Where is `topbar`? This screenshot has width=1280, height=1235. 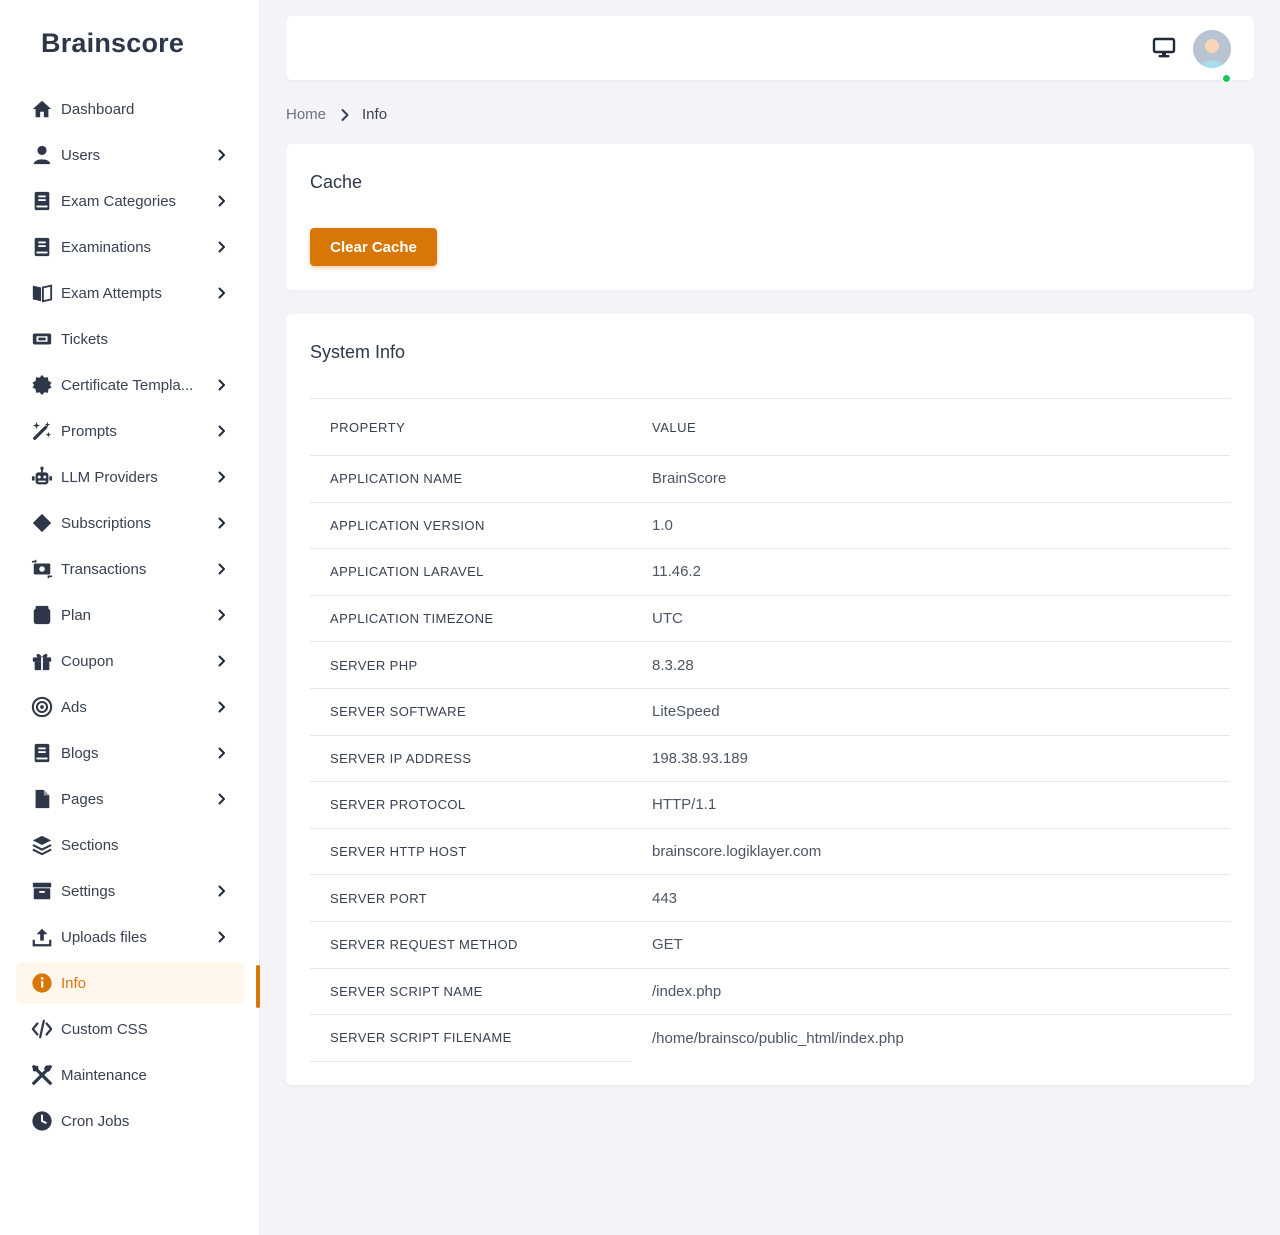 topbar is located at coordinates (770, 50).